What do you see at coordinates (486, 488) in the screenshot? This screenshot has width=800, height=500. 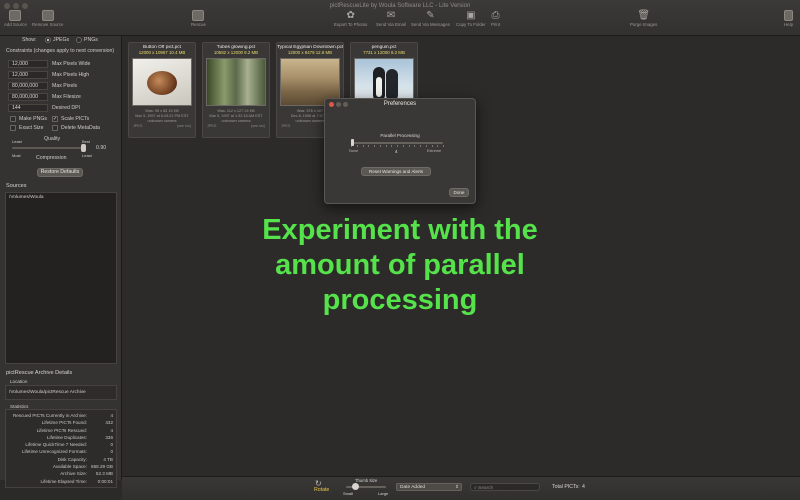 I see `search-placeholder: Search` at bounding box center [486, 488].